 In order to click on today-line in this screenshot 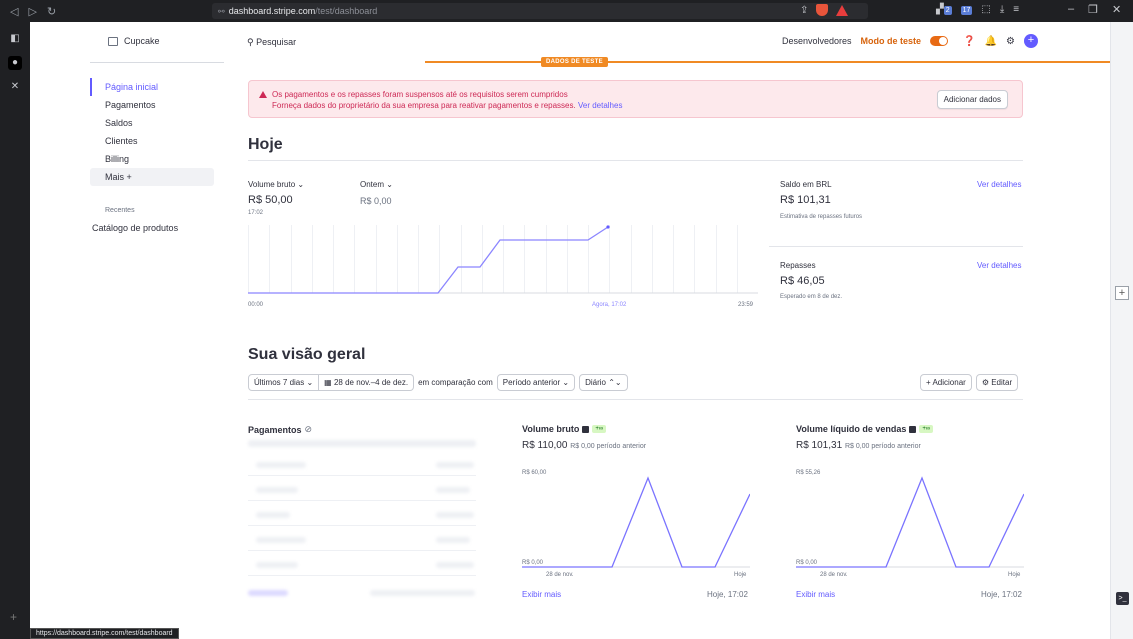, I will do `click(428, 260)`.